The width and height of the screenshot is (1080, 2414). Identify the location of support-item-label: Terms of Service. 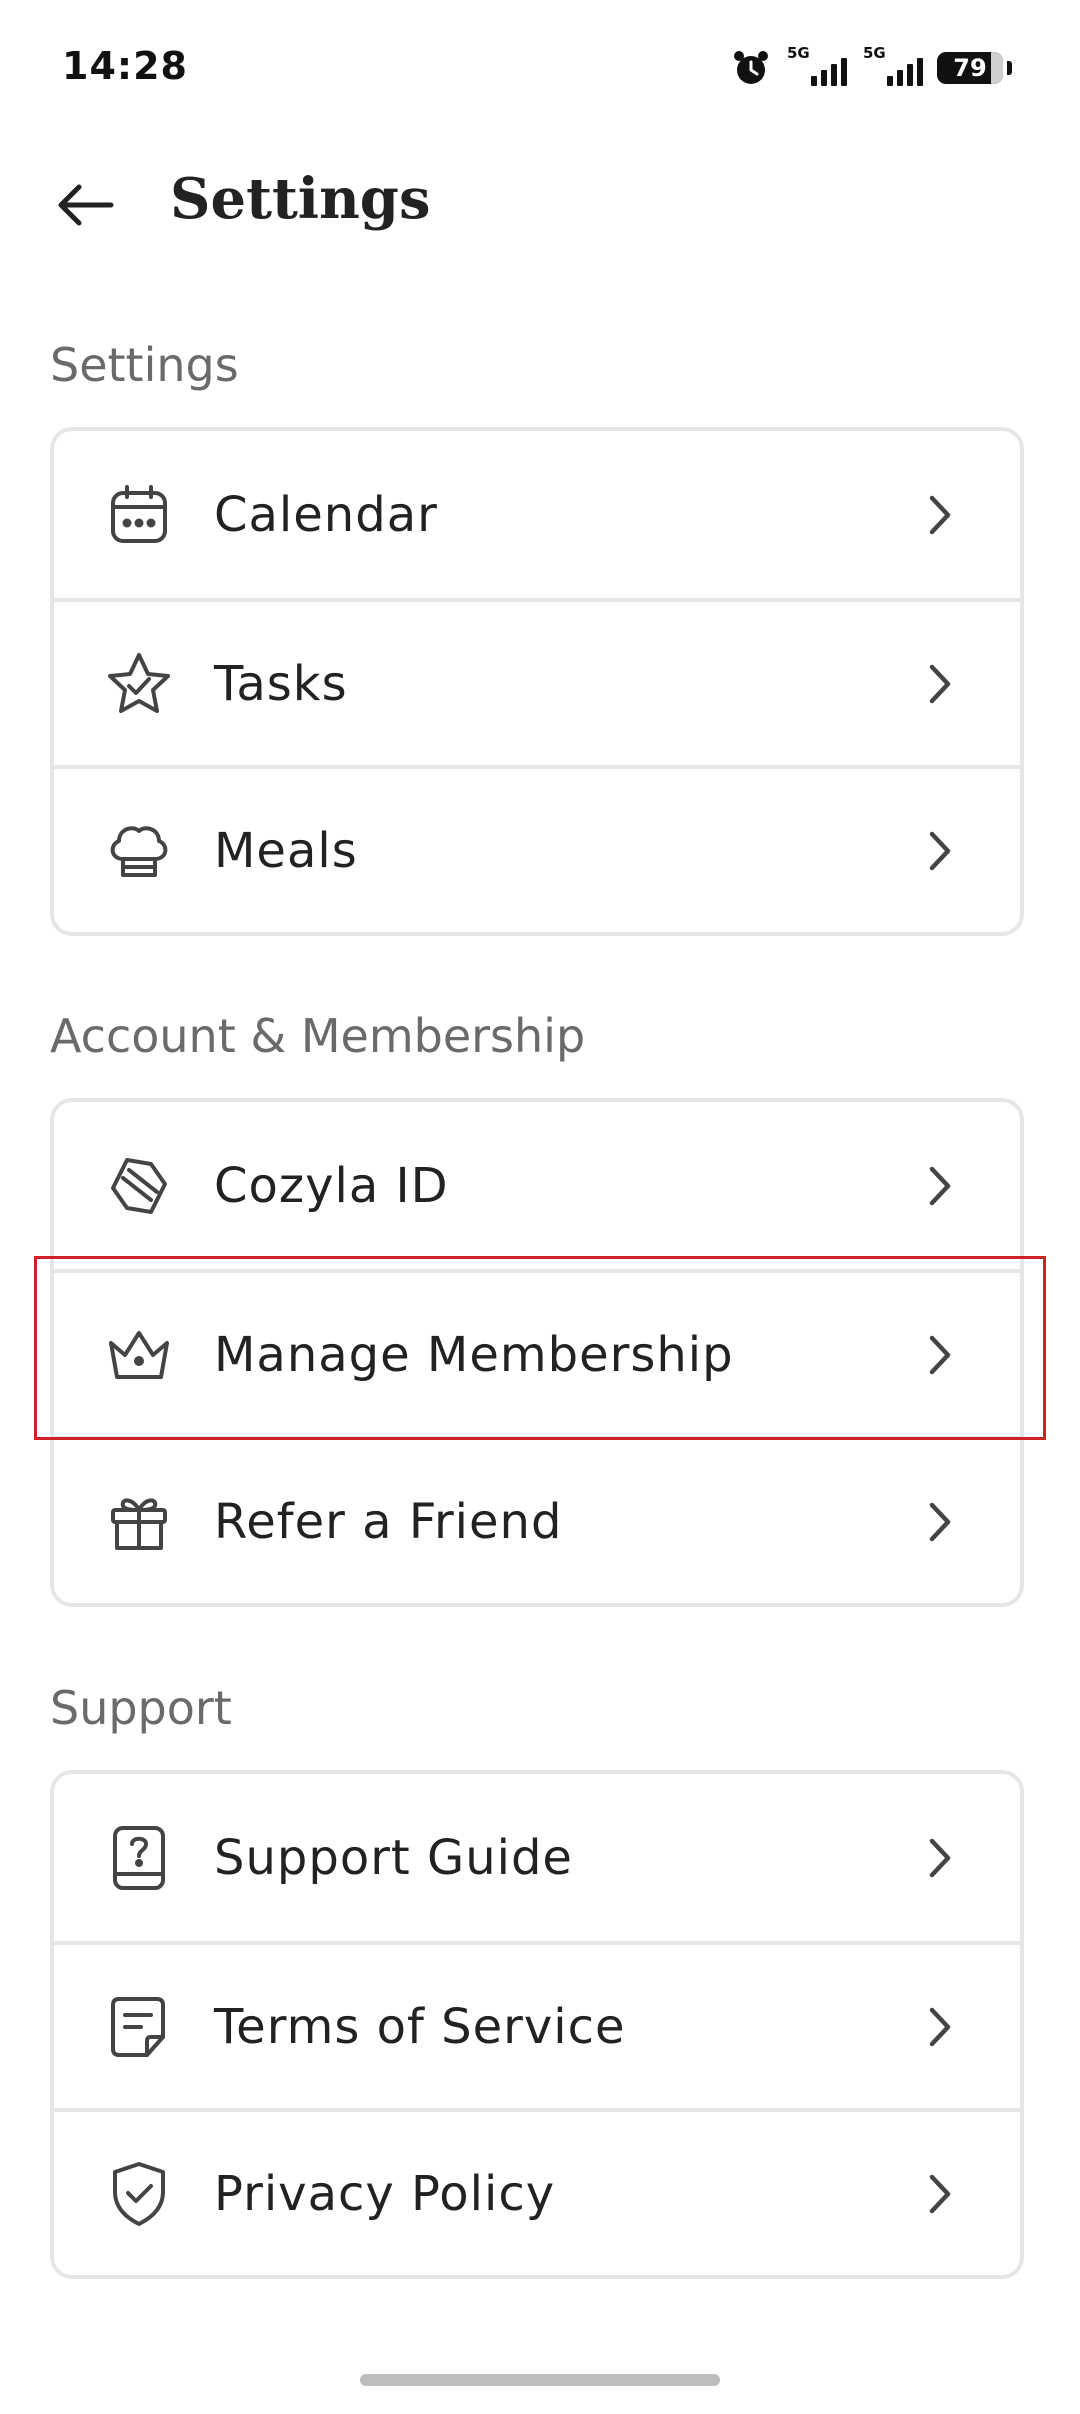
(420, 2026).